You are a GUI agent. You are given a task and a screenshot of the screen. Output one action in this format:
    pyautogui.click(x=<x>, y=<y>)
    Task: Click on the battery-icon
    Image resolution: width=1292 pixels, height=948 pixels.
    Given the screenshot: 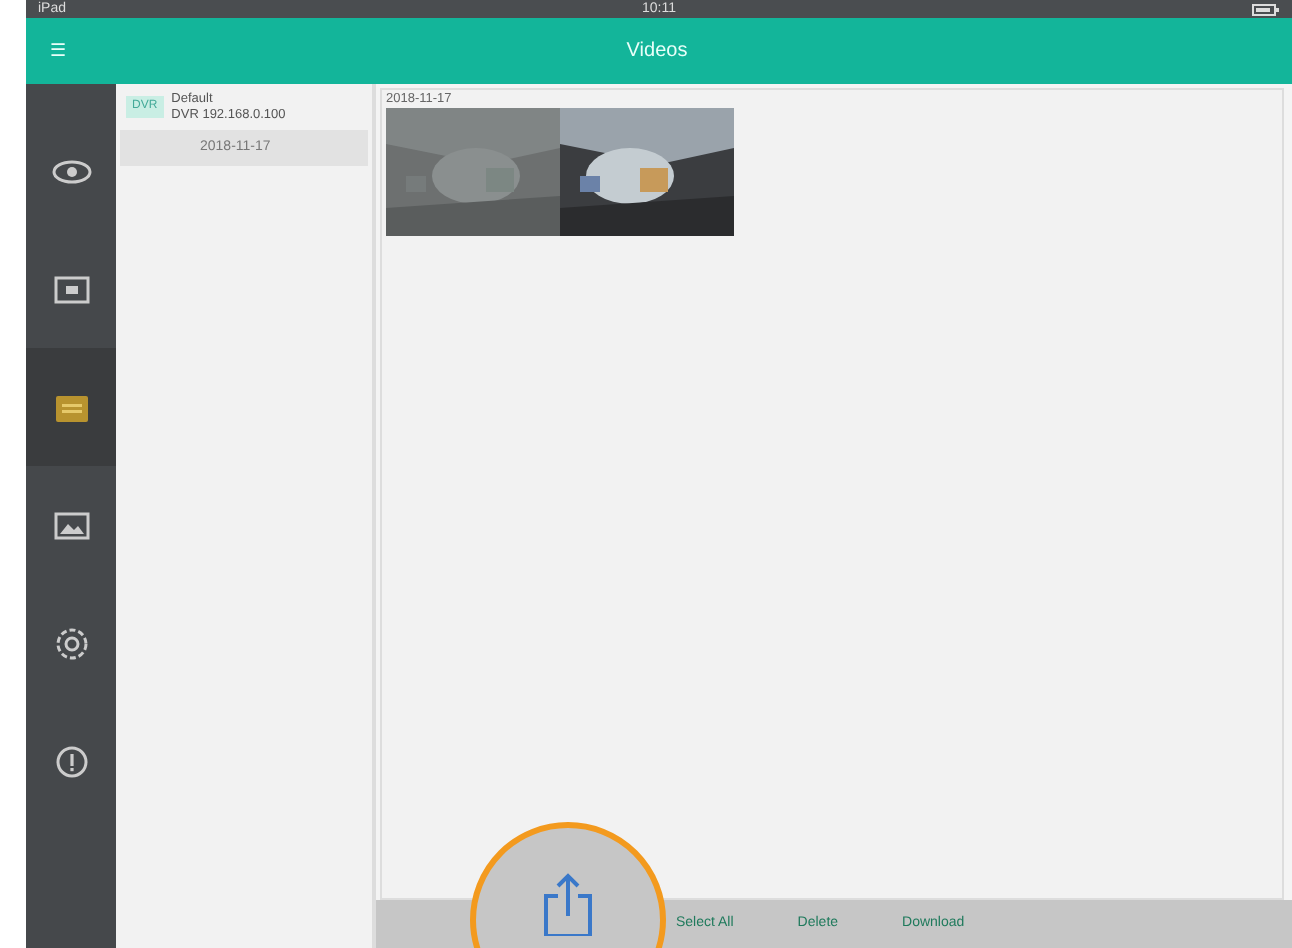 What is the action you would take?
    pyautogui.click(x=1265, y=9)
    